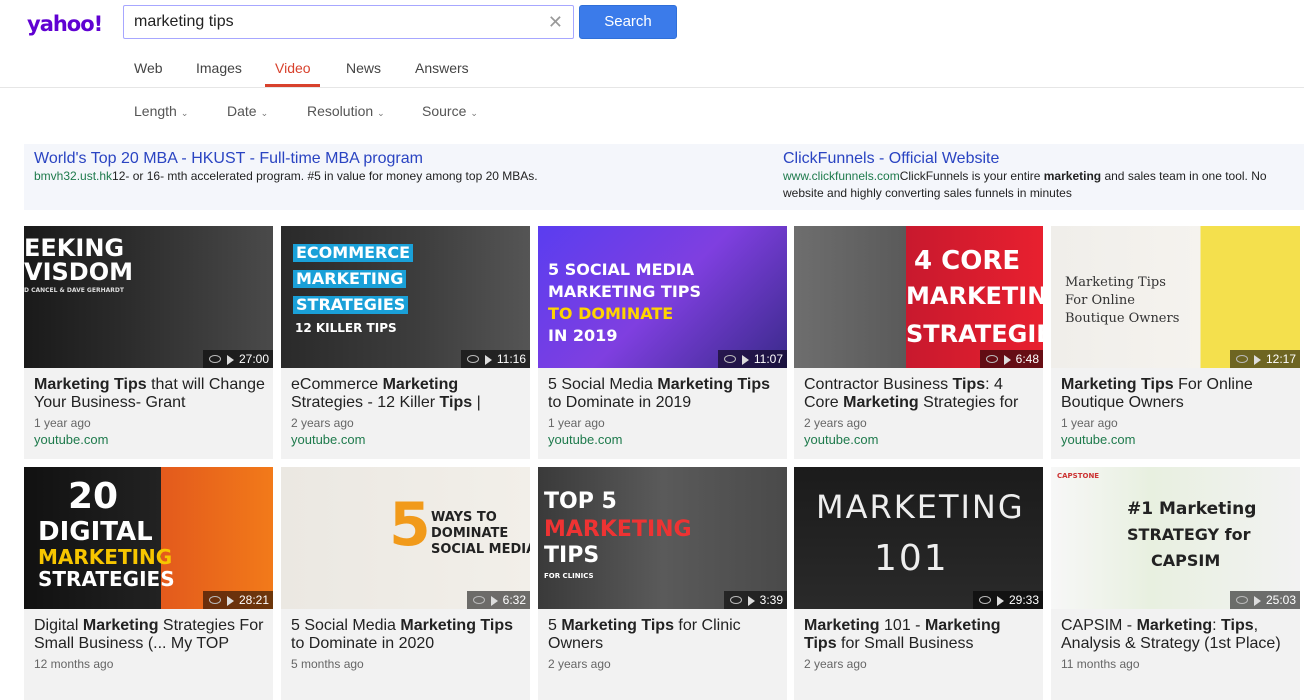  I want to click on search-button: Search, so click(628, 22).